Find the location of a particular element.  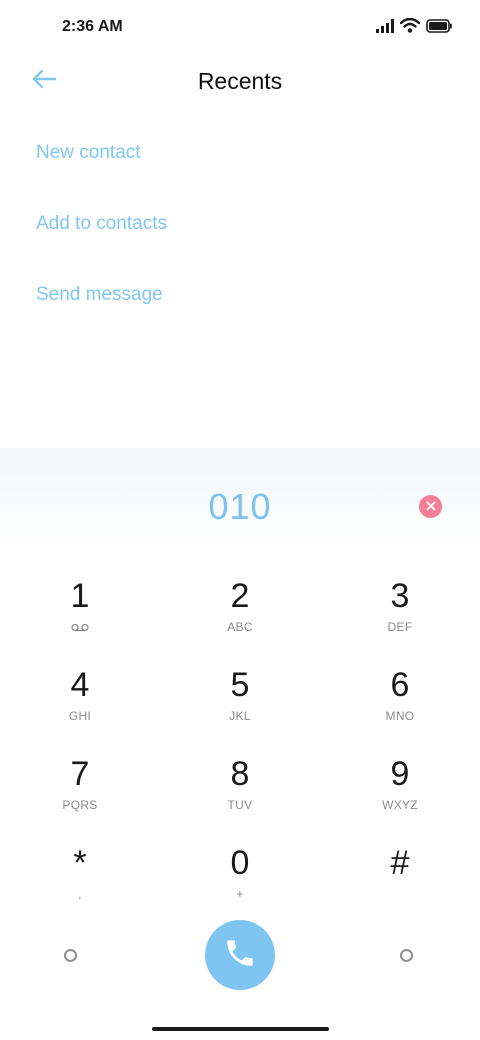

key-digit: 5 is located at coordinates (240, 685).